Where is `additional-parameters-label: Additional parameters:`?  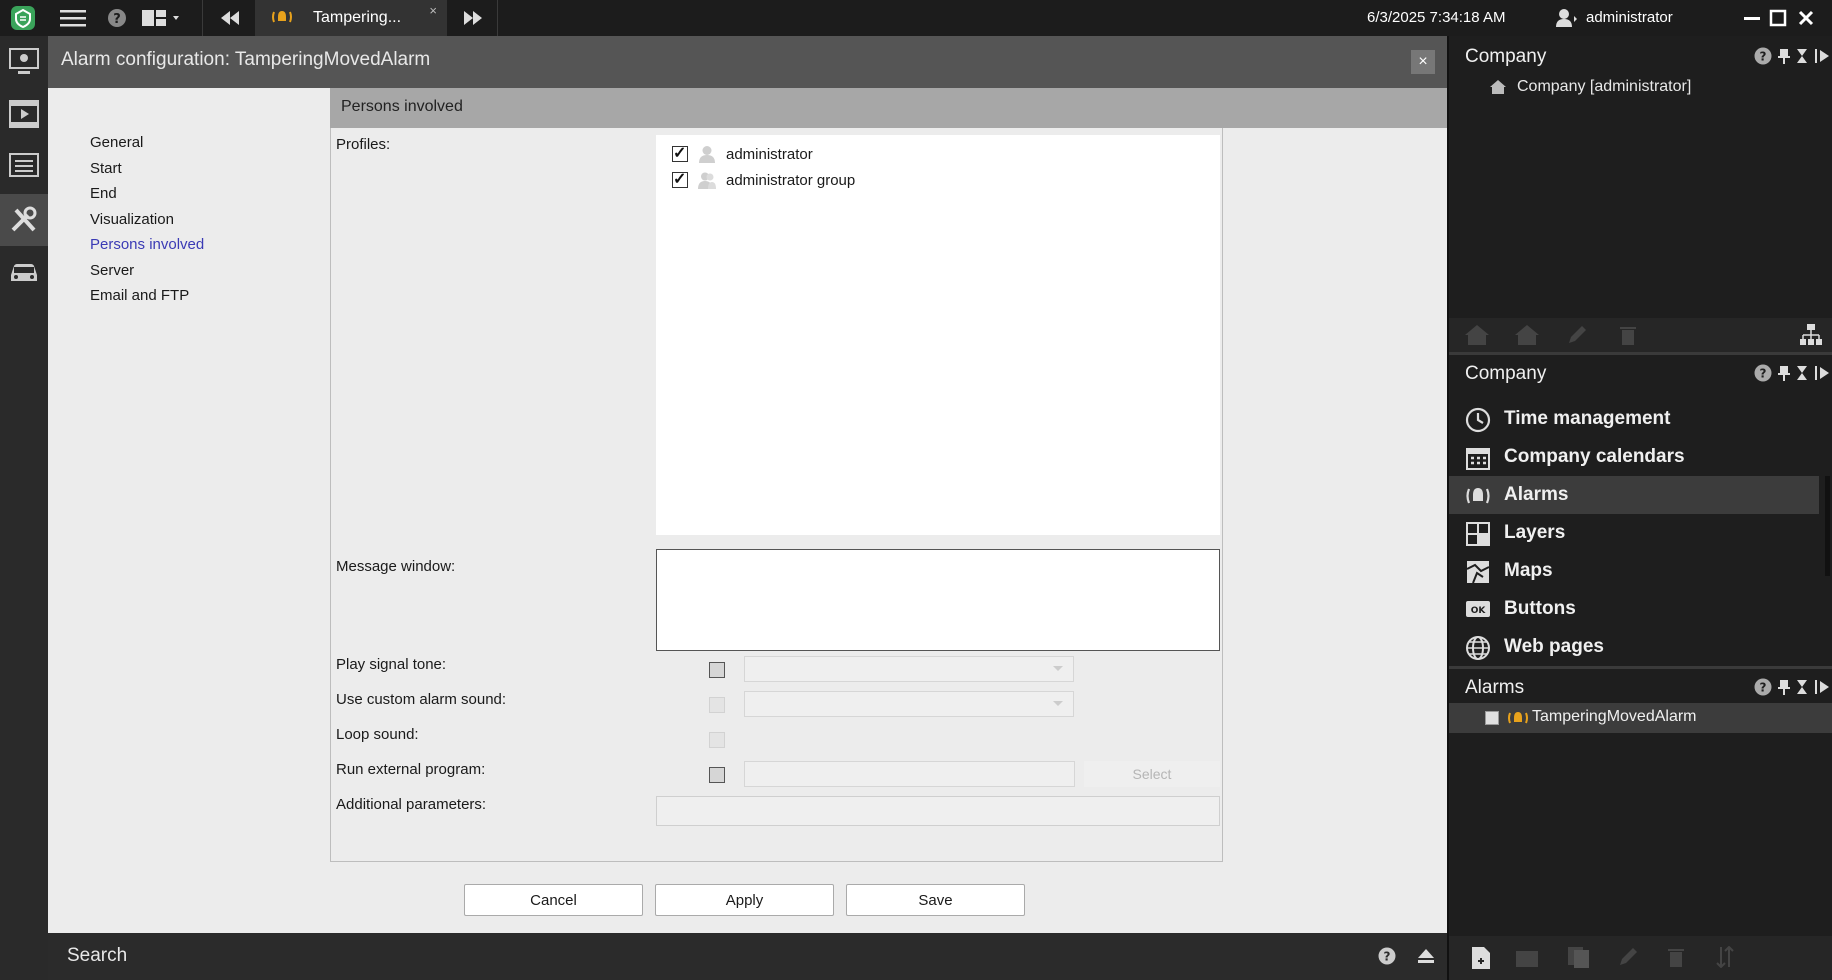 additional-parameters-label: Additional parameters: is located at coordinates (411, 804).